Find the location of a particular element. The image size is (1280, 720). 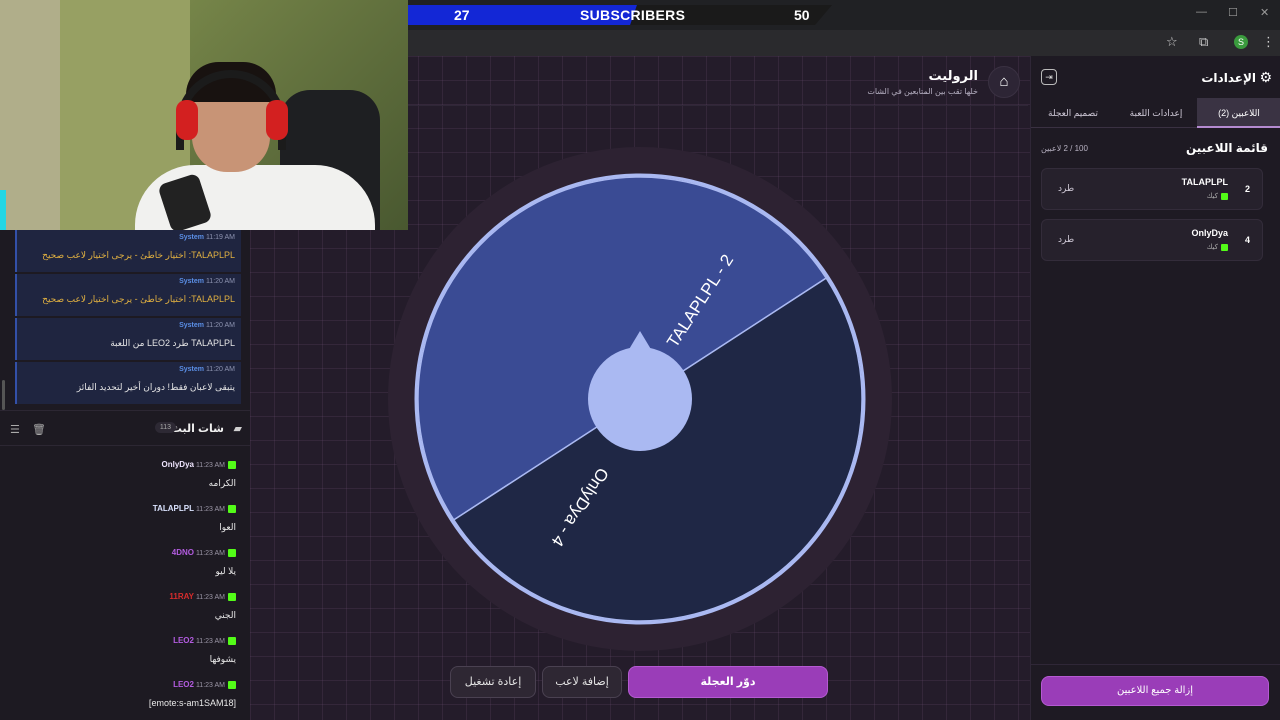

close-window-icon: ✕ is located at coordinates (1264, 12).